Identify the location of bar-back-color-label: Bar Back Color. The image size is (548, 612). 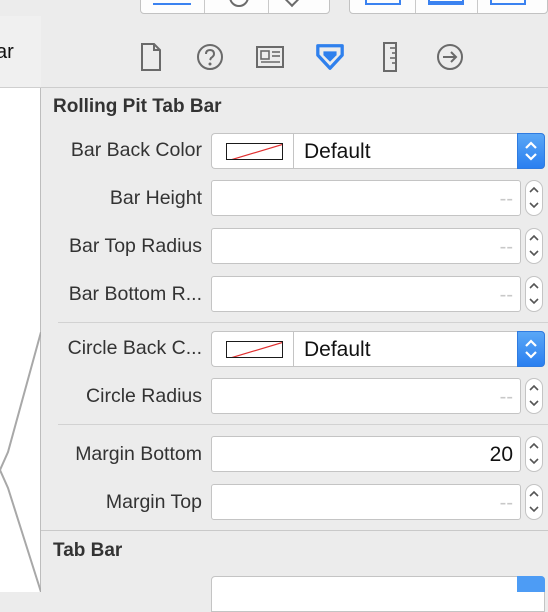
(136, 150).